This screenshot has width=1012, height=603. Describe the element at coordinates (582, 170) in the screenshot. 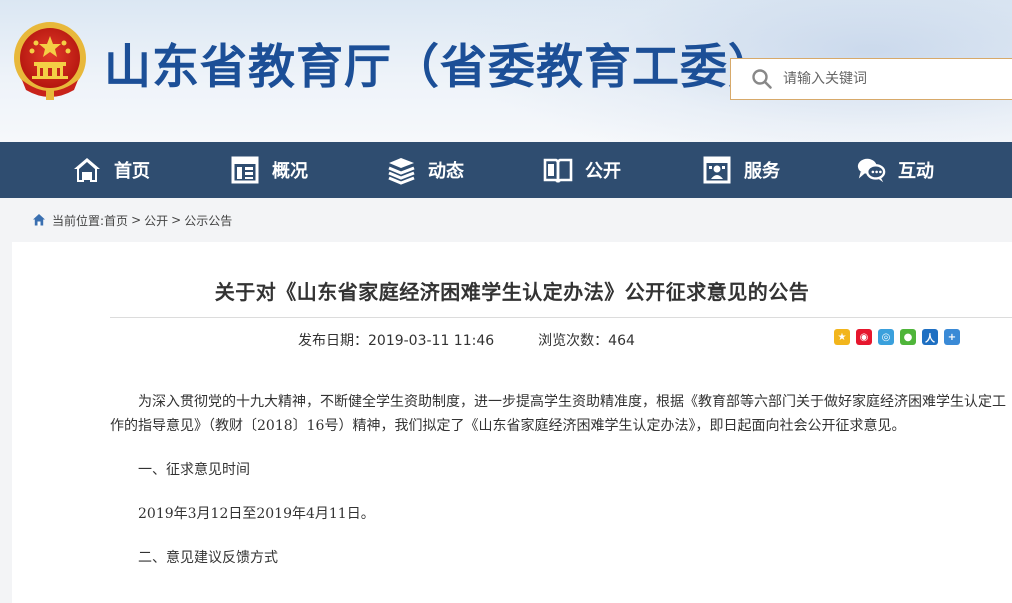

I see `nav-item-open: 公开` at that location.